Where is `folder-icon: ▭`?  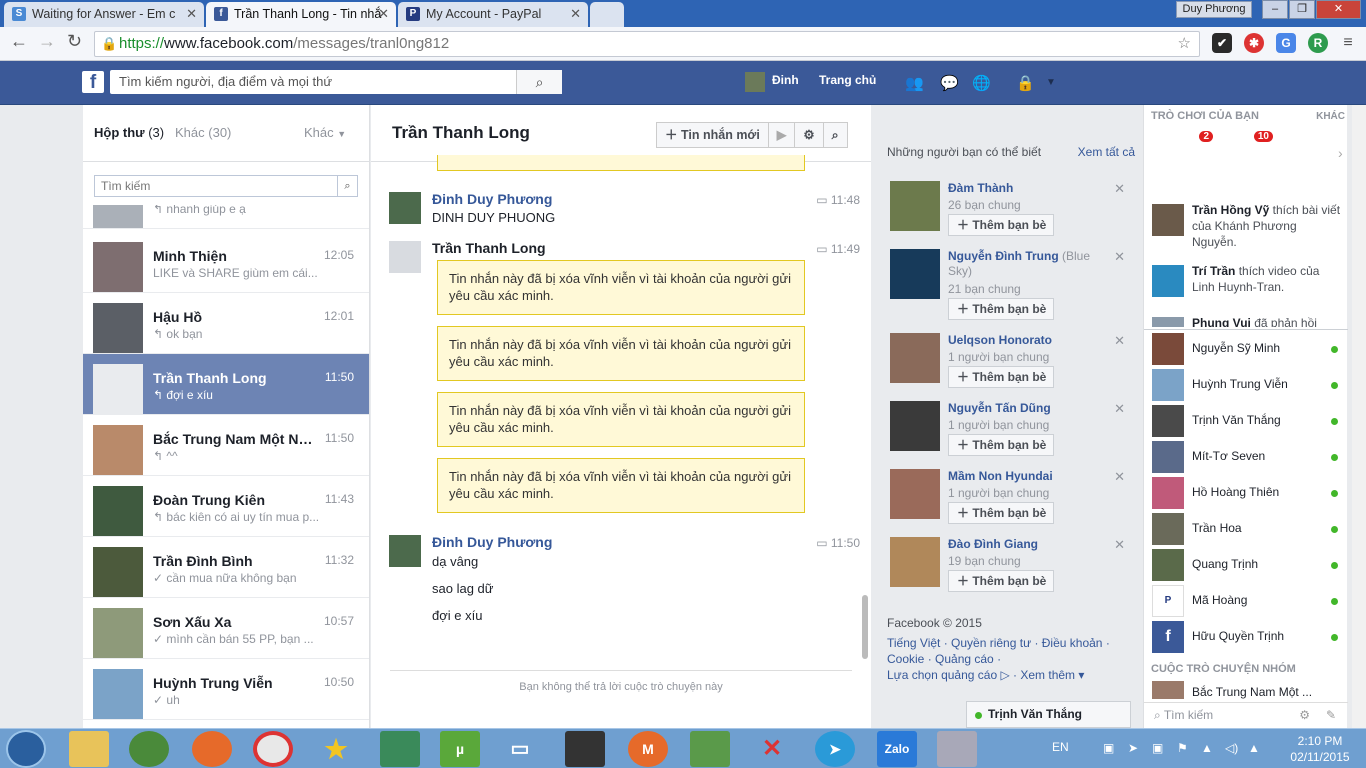 folder-icon: ▭ is located at coordinates (520, 749).